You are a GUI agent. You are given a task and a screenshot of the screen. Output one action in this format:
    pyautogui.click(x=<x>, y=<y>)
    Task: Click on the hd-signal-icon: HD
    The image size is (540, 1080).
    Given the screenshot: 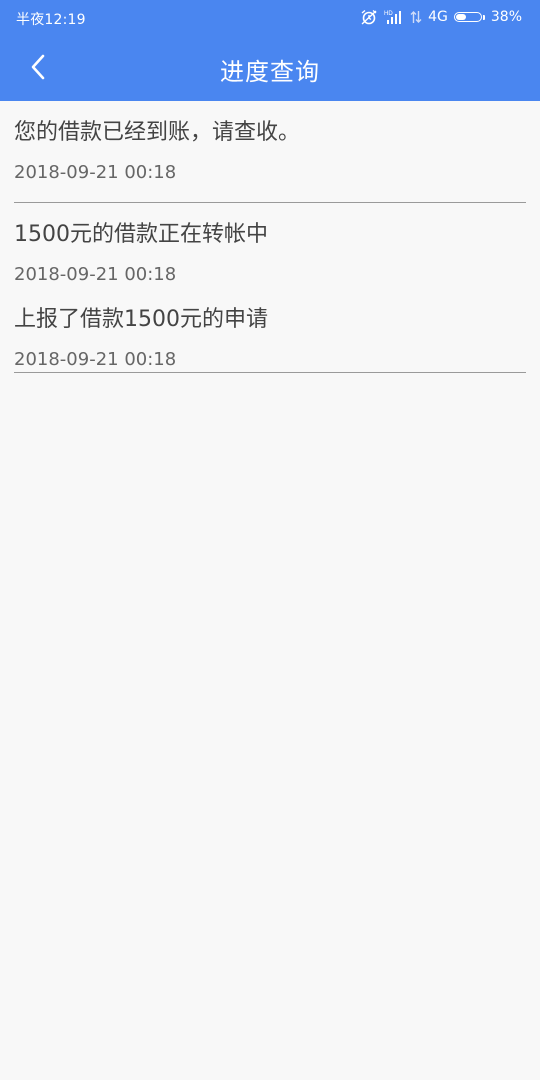 What is the action you would take?
    pyautogui.click(x=394, y=17)
    